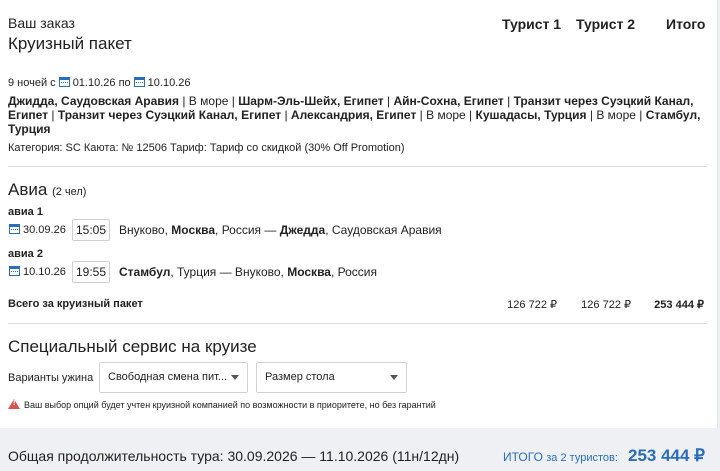  Describe the element at coordinates (32, 83) in the screenshot. I see `nights-label: 9 ночей с` at that location.